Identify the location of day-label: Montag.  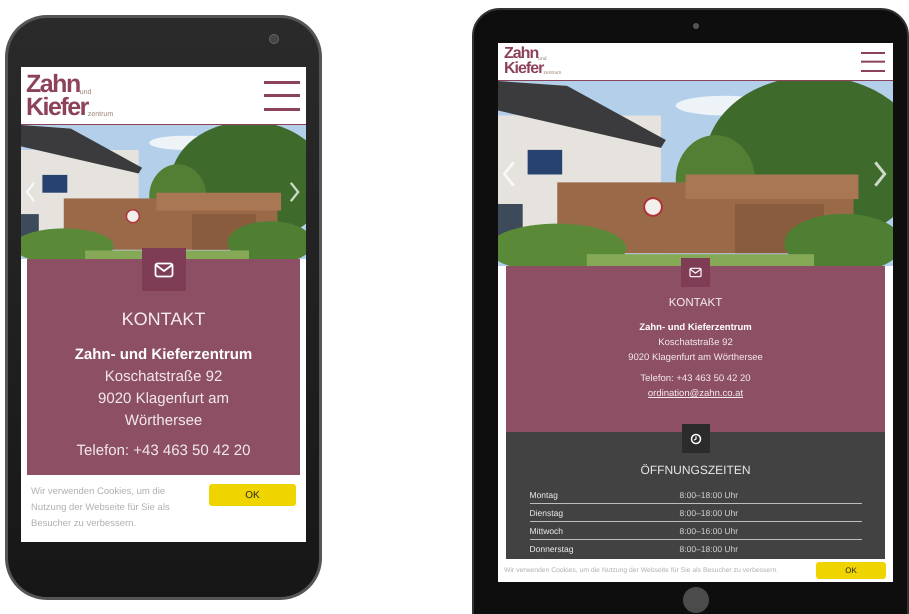
(544, 495).